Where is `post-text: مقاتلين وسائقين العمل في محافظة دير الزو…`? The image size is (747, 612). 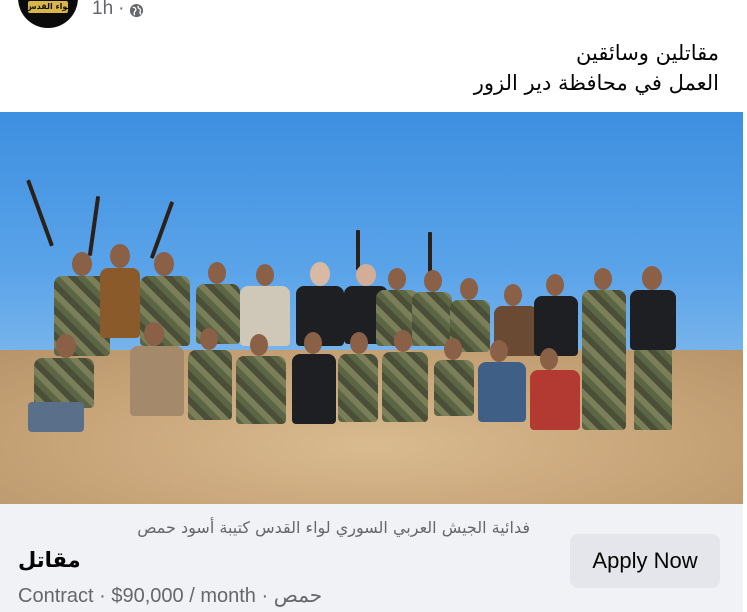
post-text: مقاتلين وسائقين العمل في محافظة دير الزو… is located at coordinates (596, 68).